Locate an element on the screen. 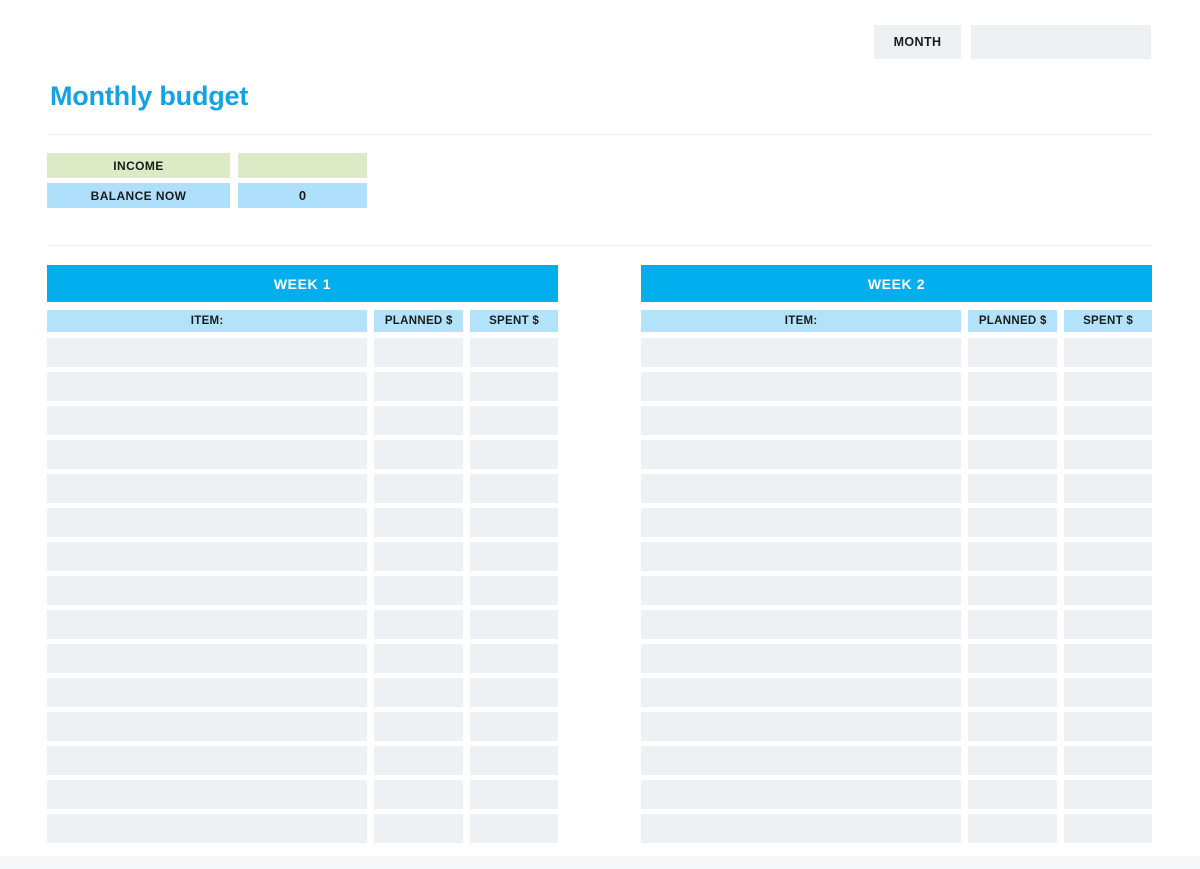  month-input is located at coordinates (1061, 42).